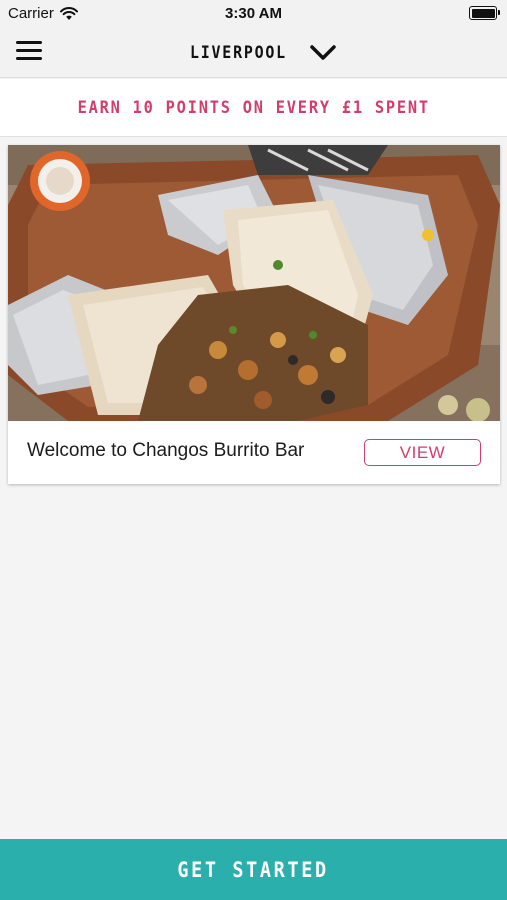 This screenshot has width=507, height=900. I want to click on promo-text: EARN 10 POINTS ON EVERY £1 SPENT, so click(253, 107).